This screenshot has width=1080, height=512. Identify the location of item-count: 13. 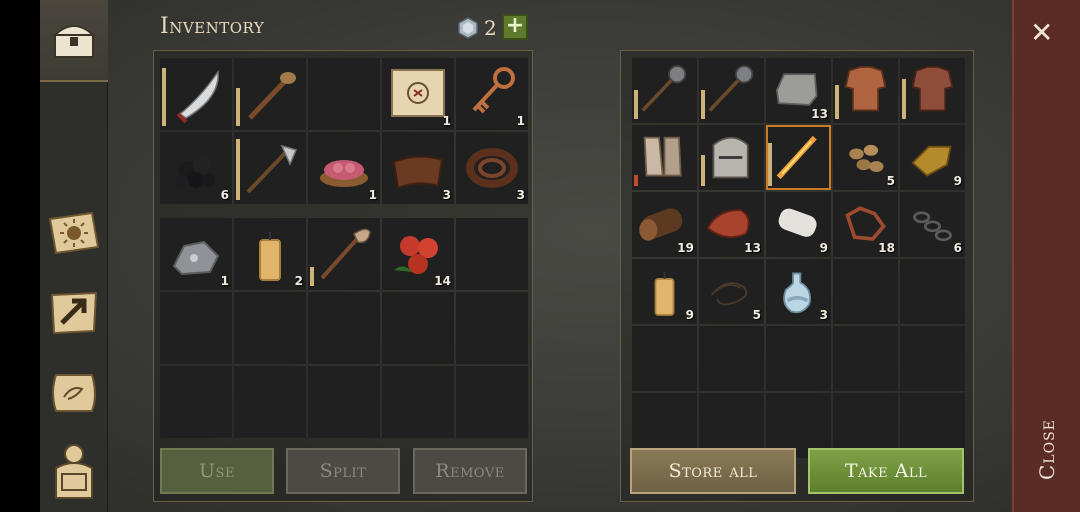
(819, 114).